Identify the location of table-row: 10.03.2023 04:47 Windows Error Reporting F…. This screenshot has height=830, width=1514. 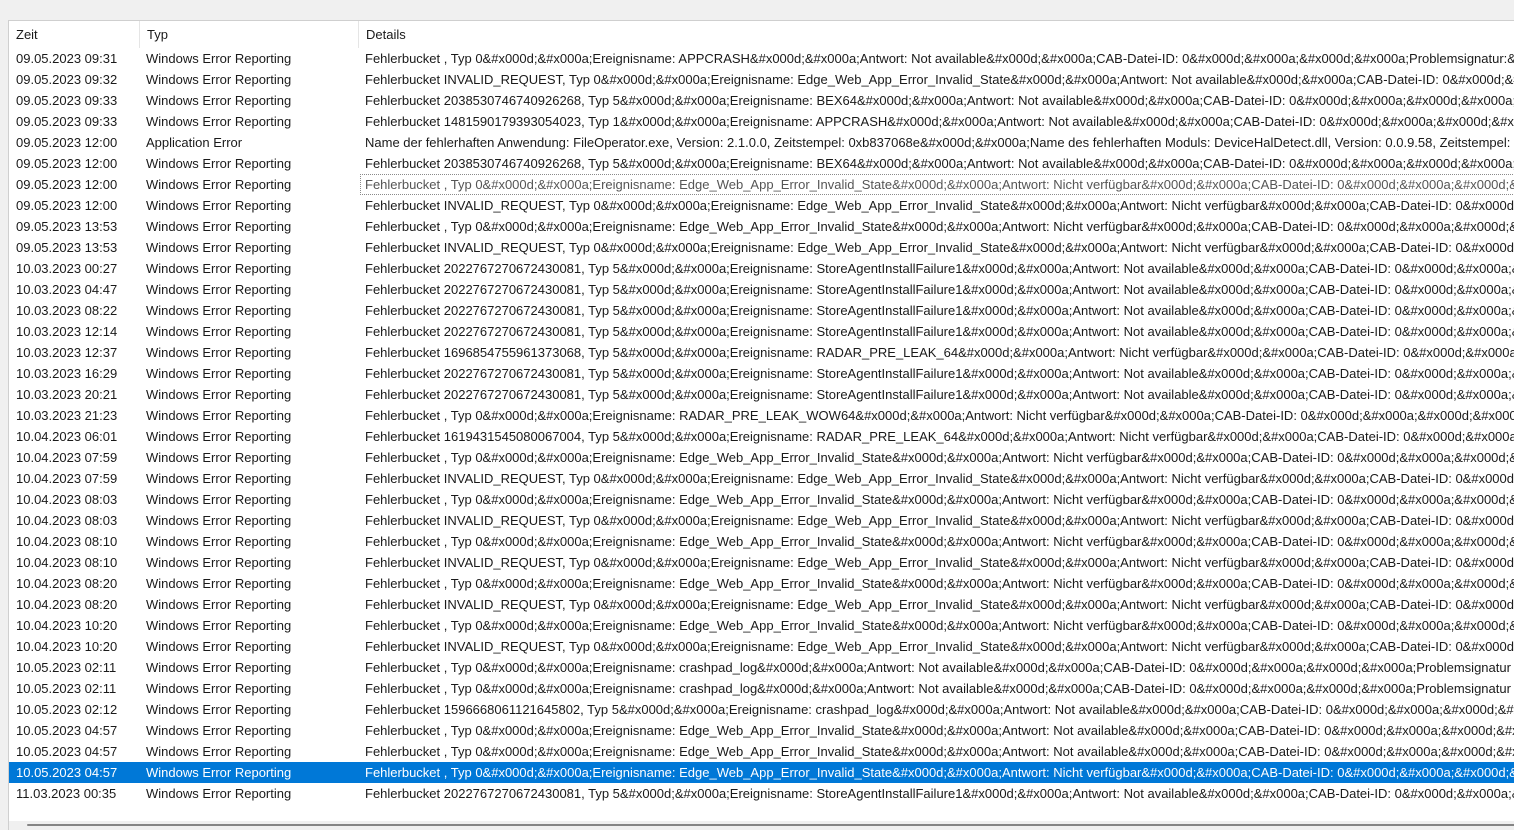
(761, 289).